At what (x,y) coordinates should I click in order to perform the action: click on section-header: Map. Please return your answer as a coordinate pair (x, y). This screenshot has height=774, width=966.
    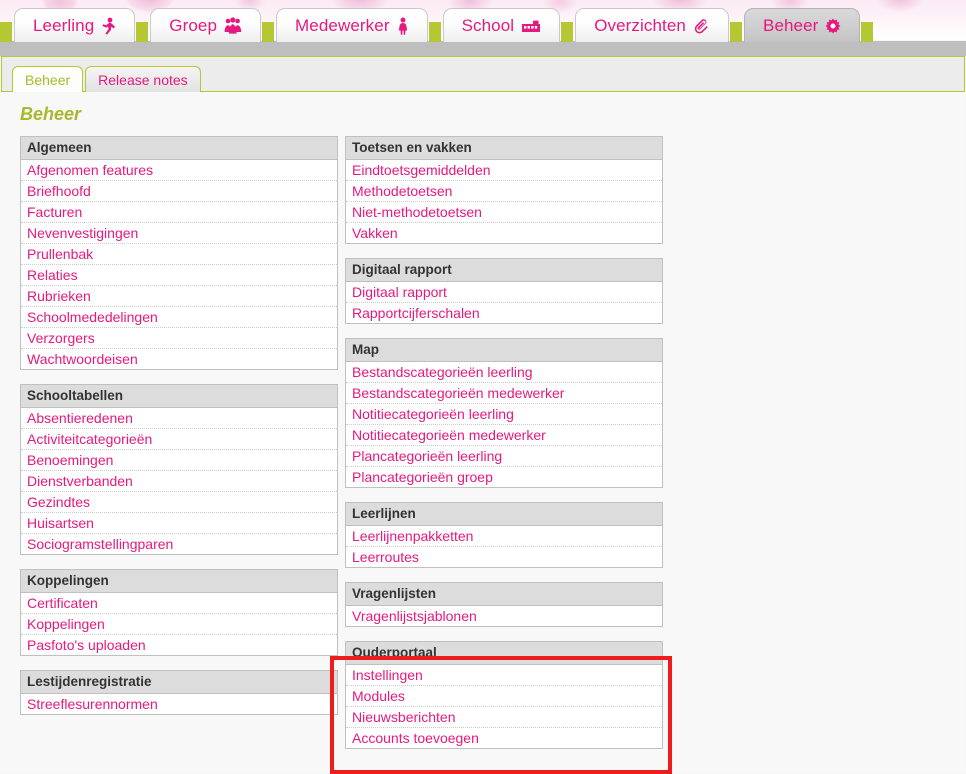
    Looking at the image, I should click on (504, 350).